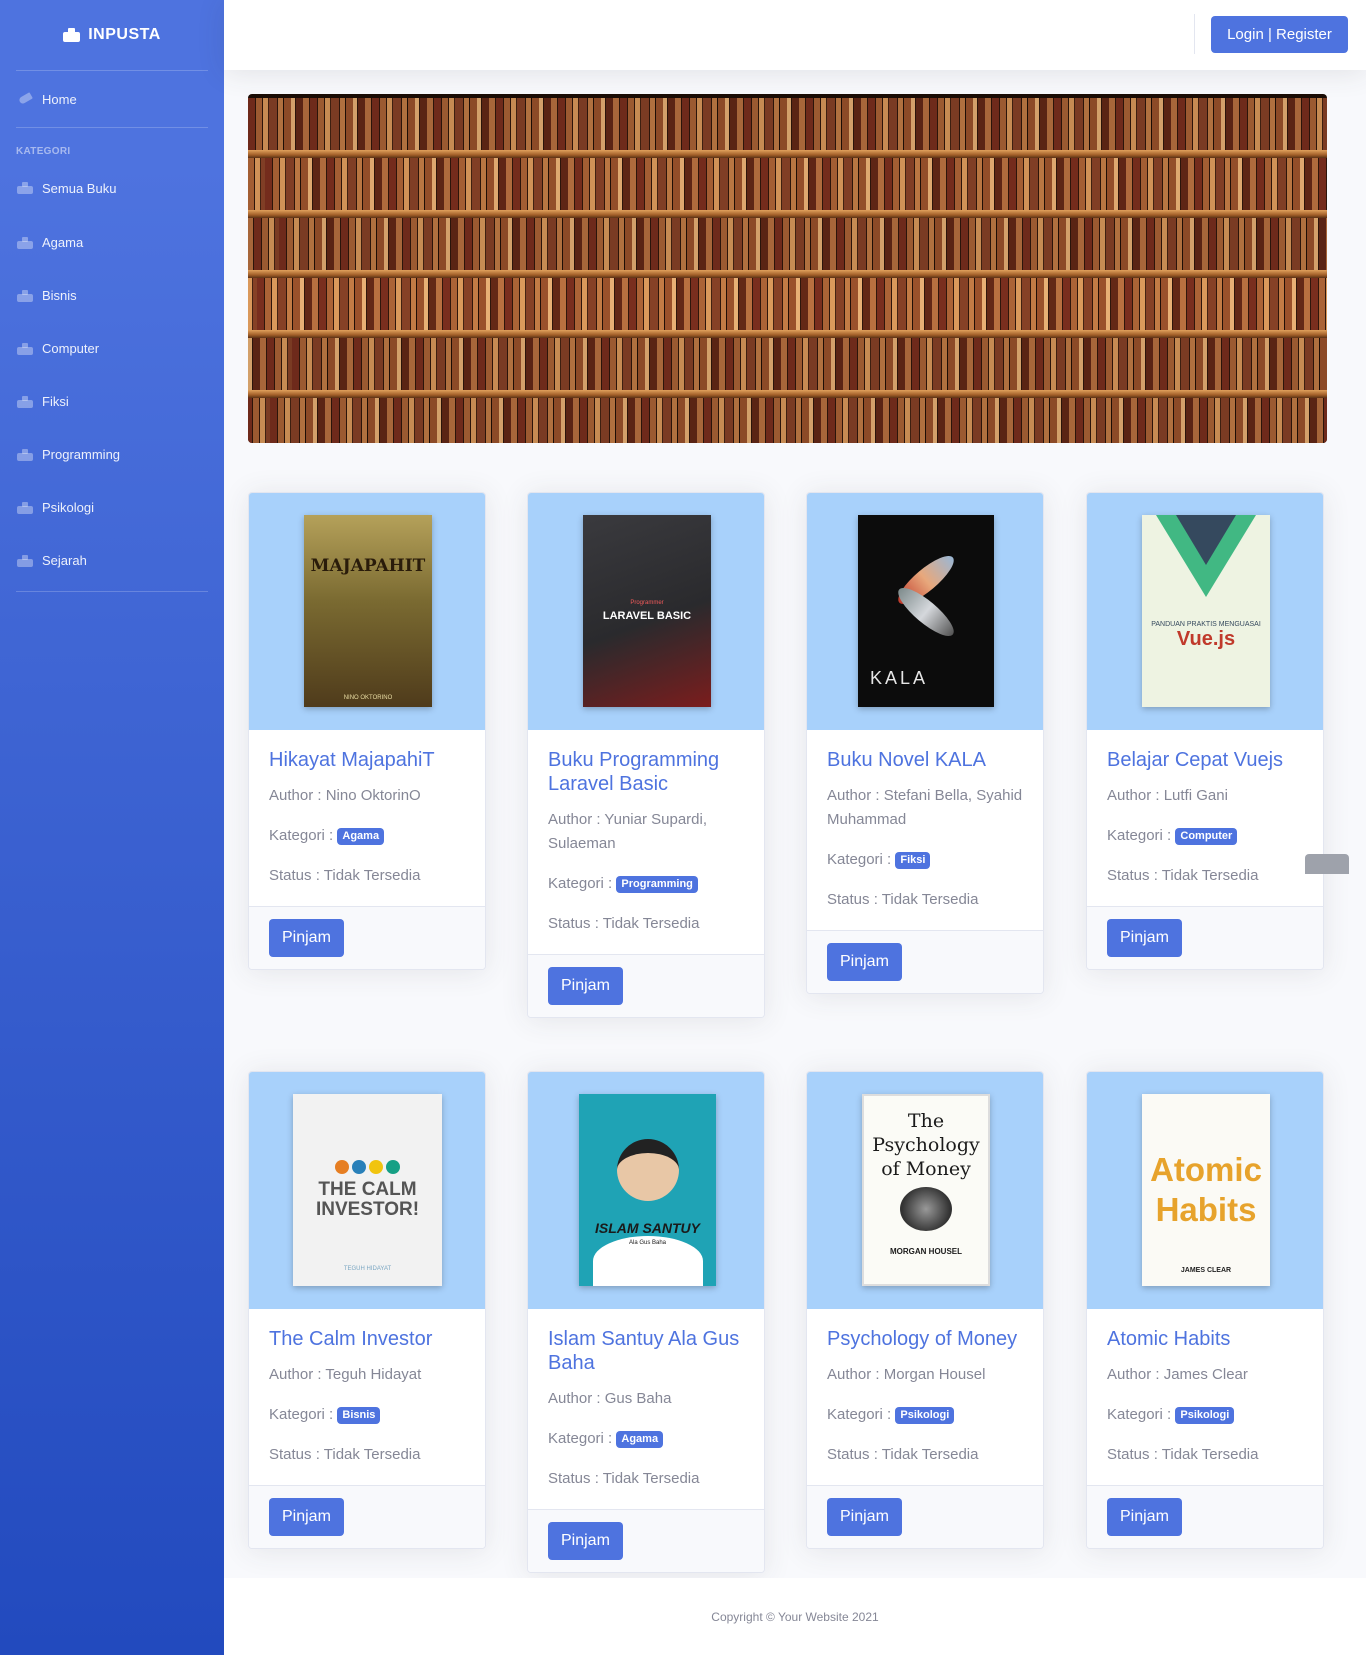 The width and height of the screenshot is (1366, 1655). I want to click on sidebar-item-label: Bisnis, so click(59, 295).